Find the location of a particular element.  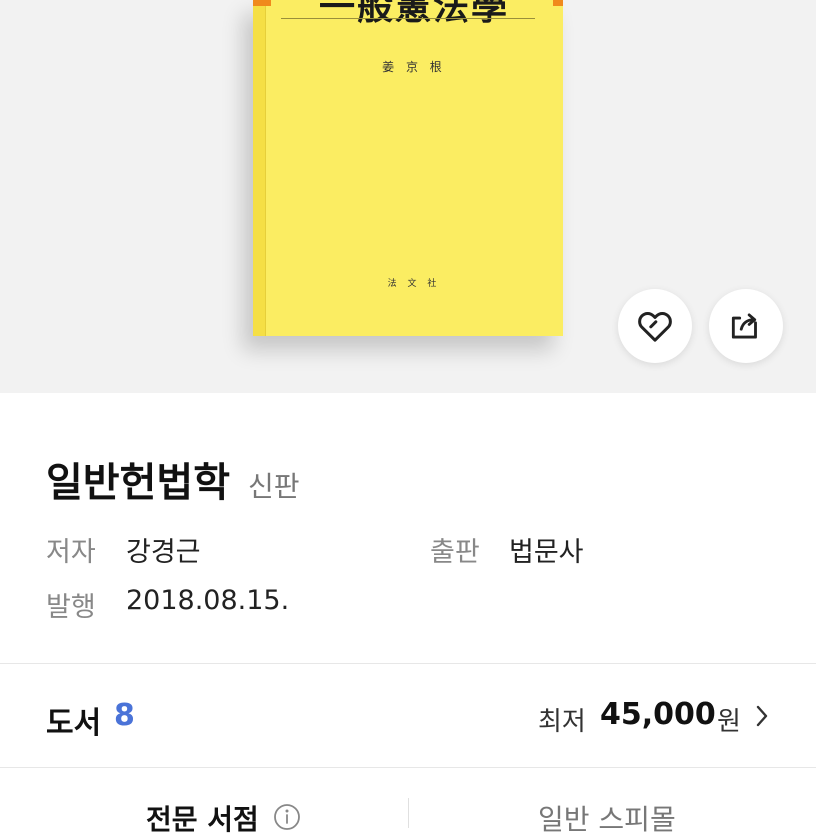

stock-count: 8 is located at coordinates (124, 715).